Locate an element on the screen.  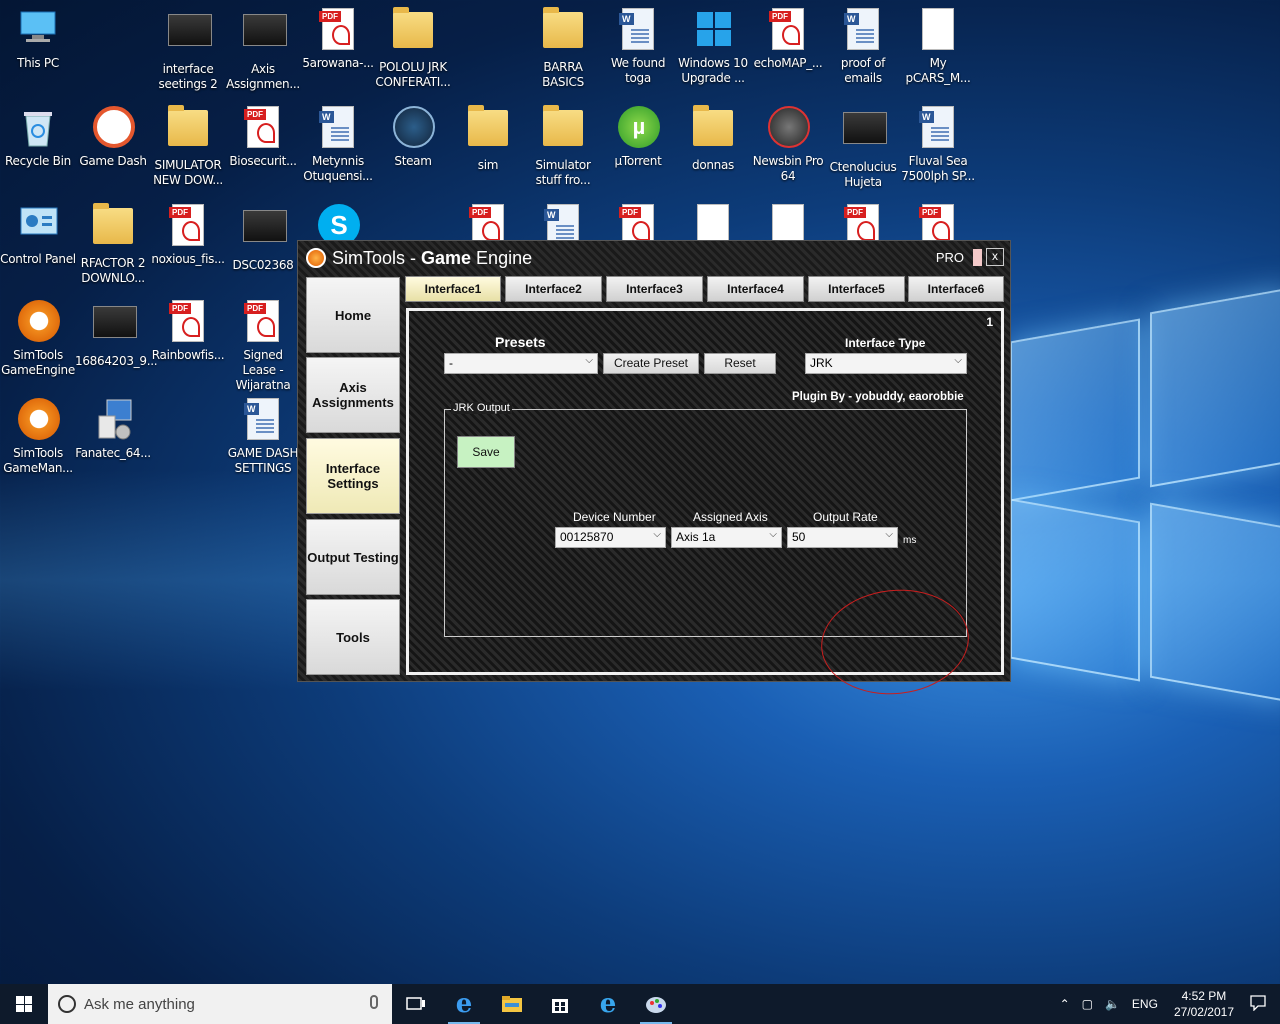
tab-interface2: Interface2 is located at coordinates (553, 289).